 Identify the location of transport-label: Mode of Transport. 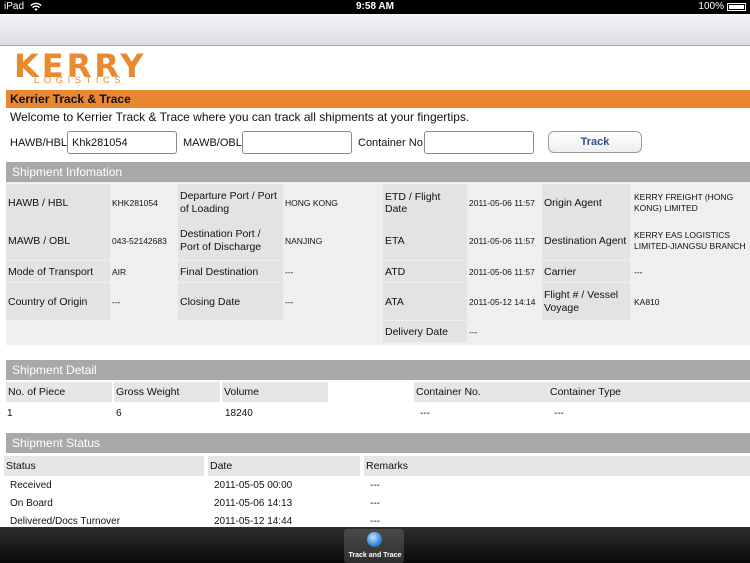
(58, 271).